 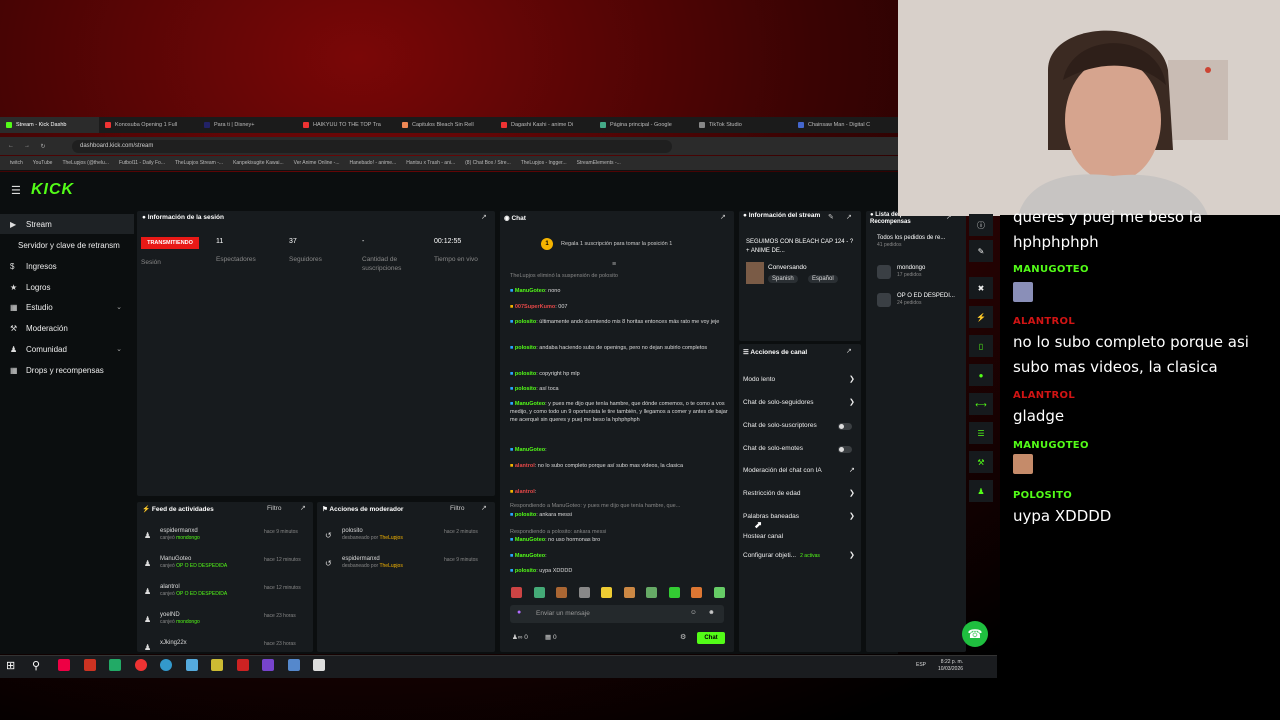 What do you see at coordinates (782, 470) in the screenshot?
I see `channel-action-row: Moderación del chat con IA` at bounding box center [782, 470].